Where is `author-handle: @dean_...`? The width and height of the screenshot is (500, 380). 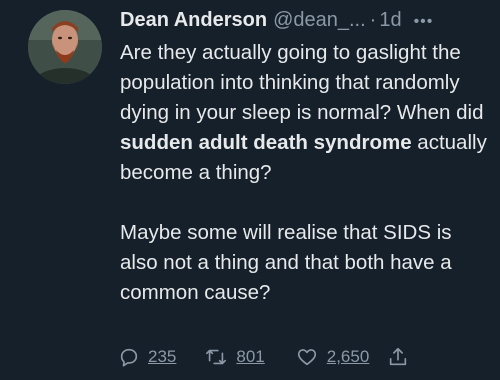
author-handle: @dean_... is located at coordinates (319, 20).